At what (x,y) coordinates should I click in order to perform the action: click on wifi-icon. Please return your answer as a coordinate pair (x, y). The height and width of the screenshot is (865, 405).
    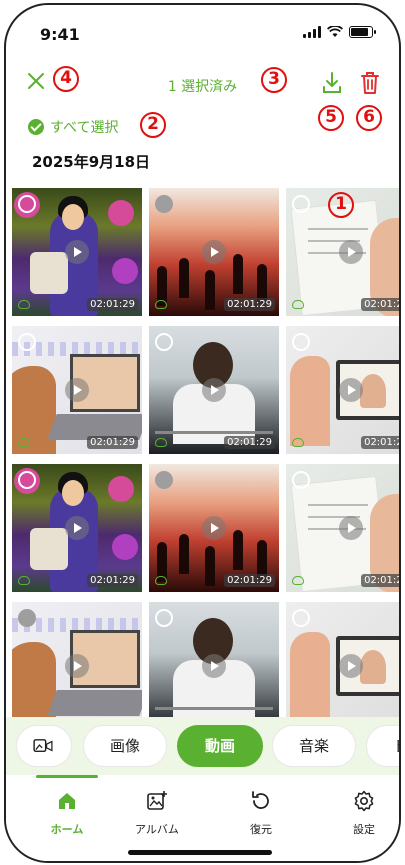
    Looking at the image, I should click on (335, 31).